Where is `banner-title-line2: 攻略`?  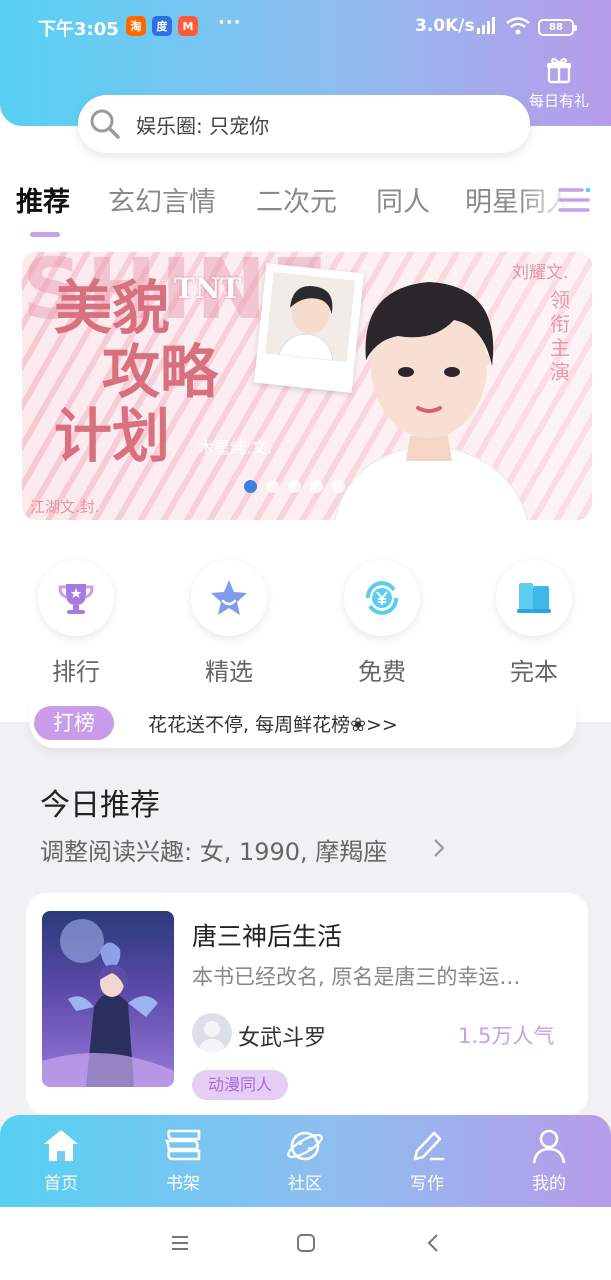 banner-title-line2: 攻略 is located at coordinates (160, 372).